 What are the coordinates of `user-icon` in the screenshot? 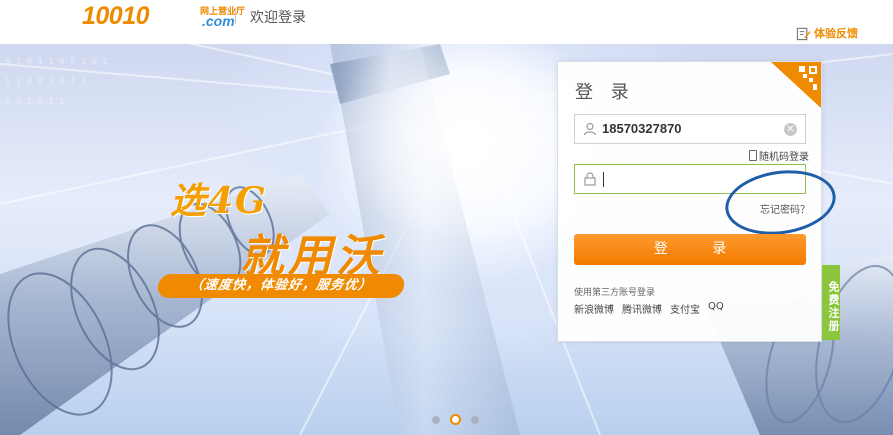 It's located at (590, 129).